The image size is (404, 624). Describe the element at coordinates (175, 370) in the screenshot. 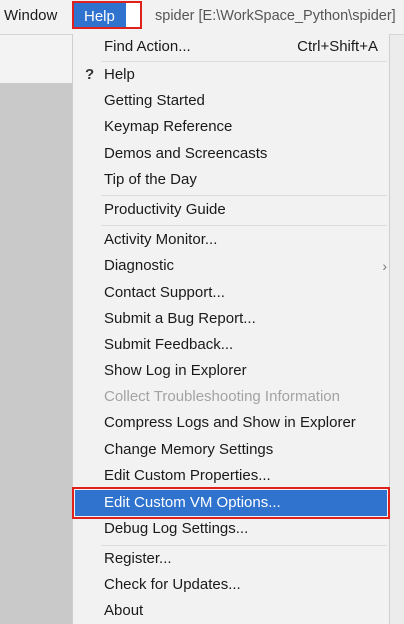

I see `menu-item-label: Show Log in Explorer` at that location.